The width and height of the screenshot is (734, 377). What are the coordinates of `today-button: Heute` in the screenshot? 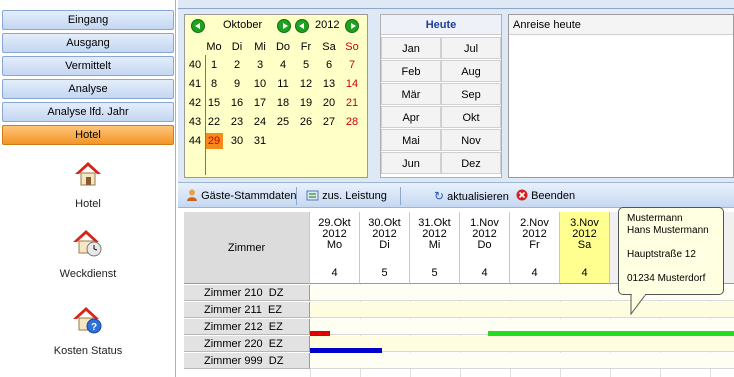 It's located at (441, 25).